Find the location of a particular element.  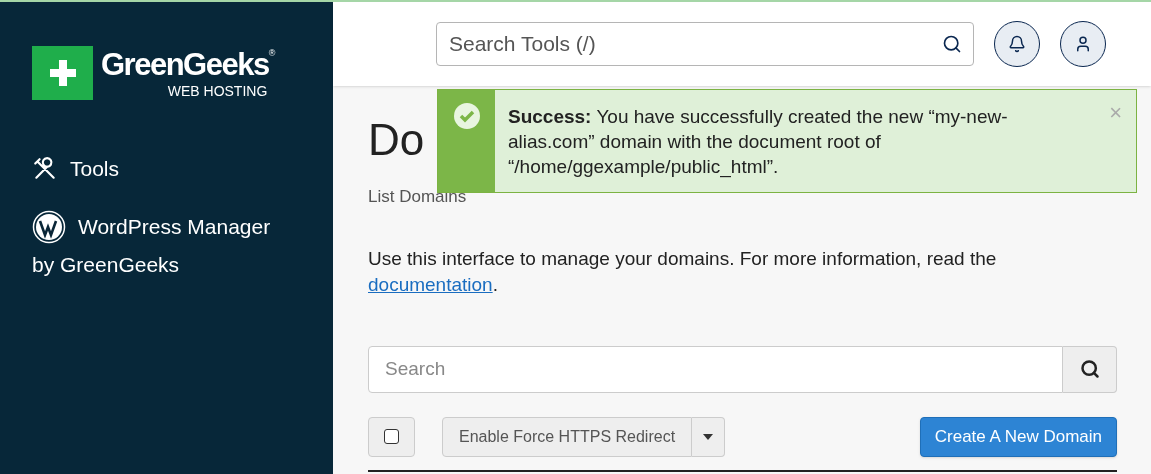

search-tools-field: Search Tools (/) is located at coordinates (705, 44).